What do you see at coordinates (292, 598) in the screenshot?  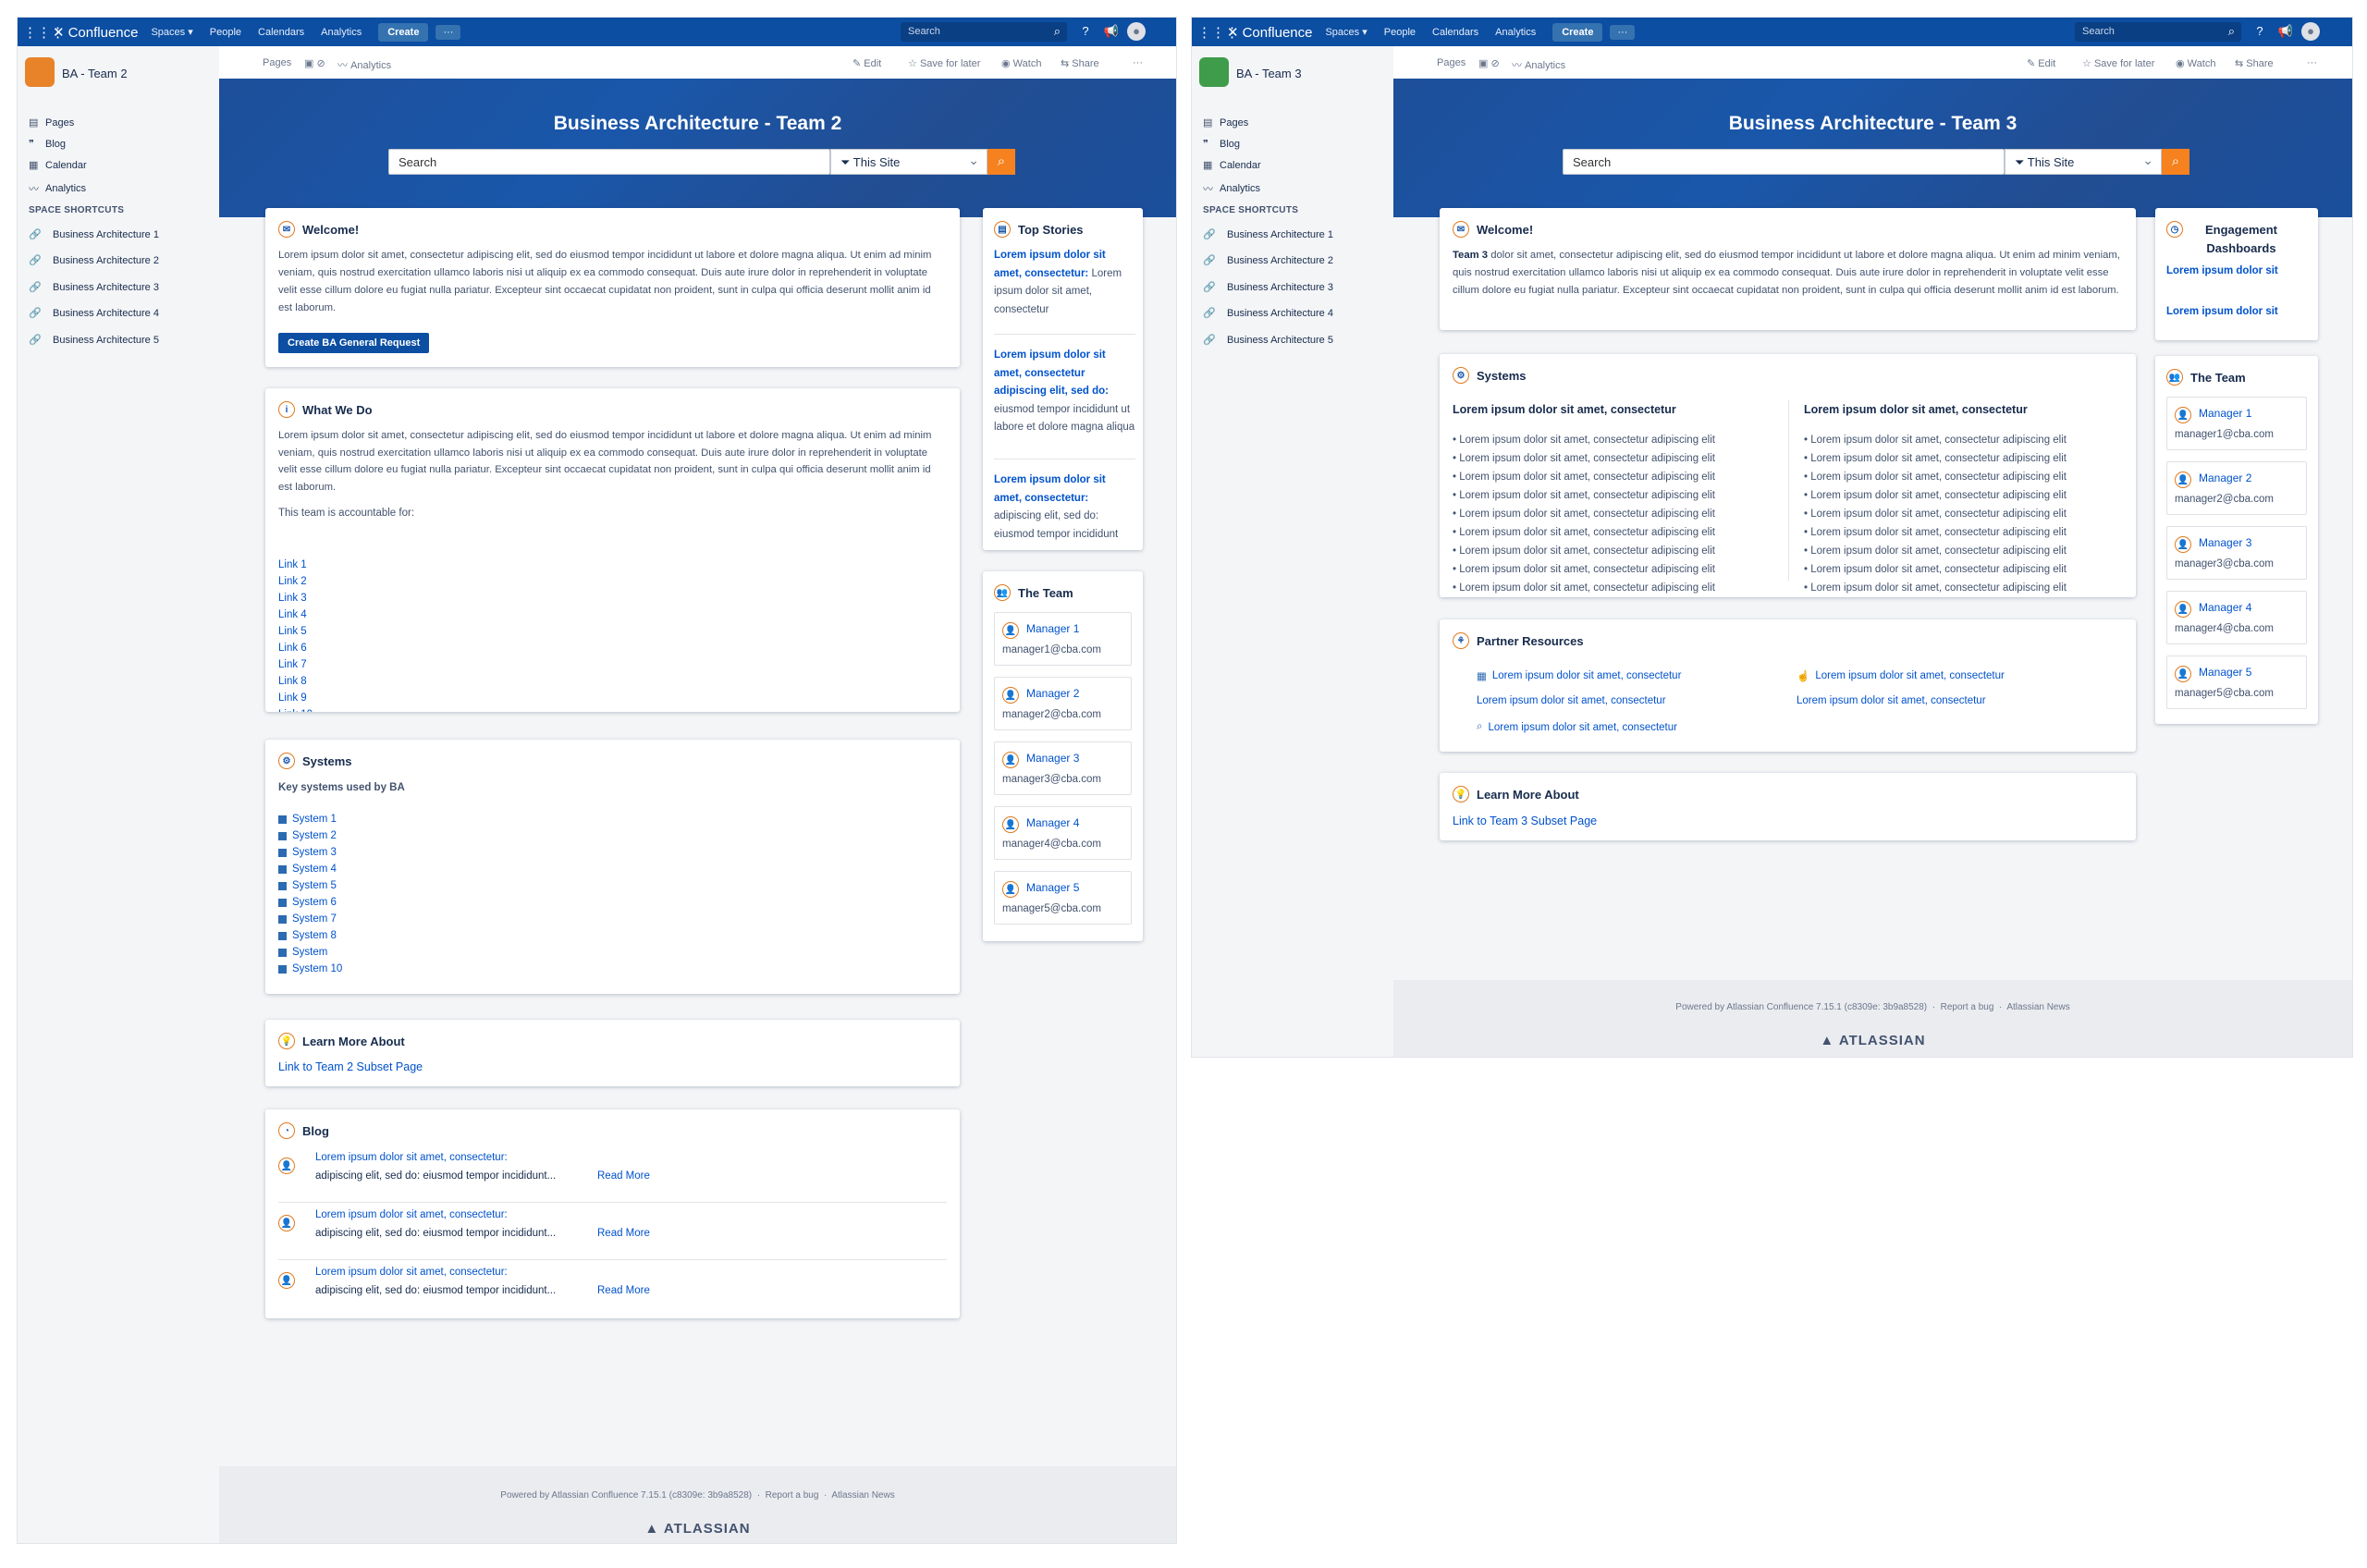 I see `accountable-link: Link 3` at bounding box center [292, 598].